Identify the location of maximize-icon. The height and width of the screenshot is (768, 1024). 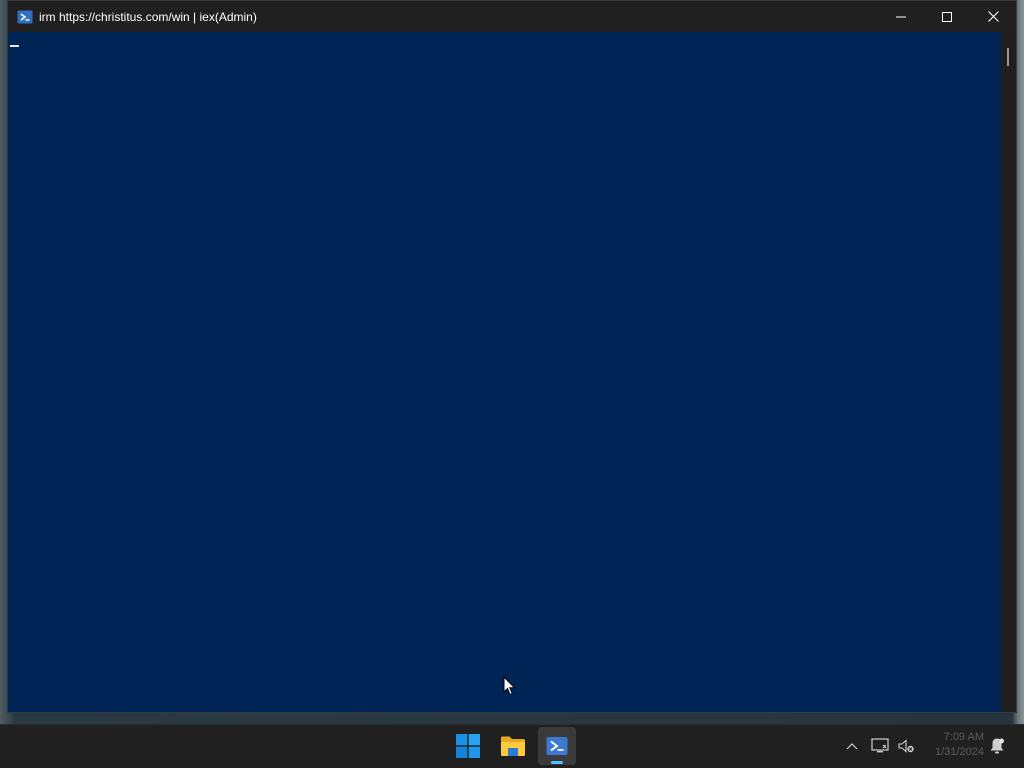
(947, 16).